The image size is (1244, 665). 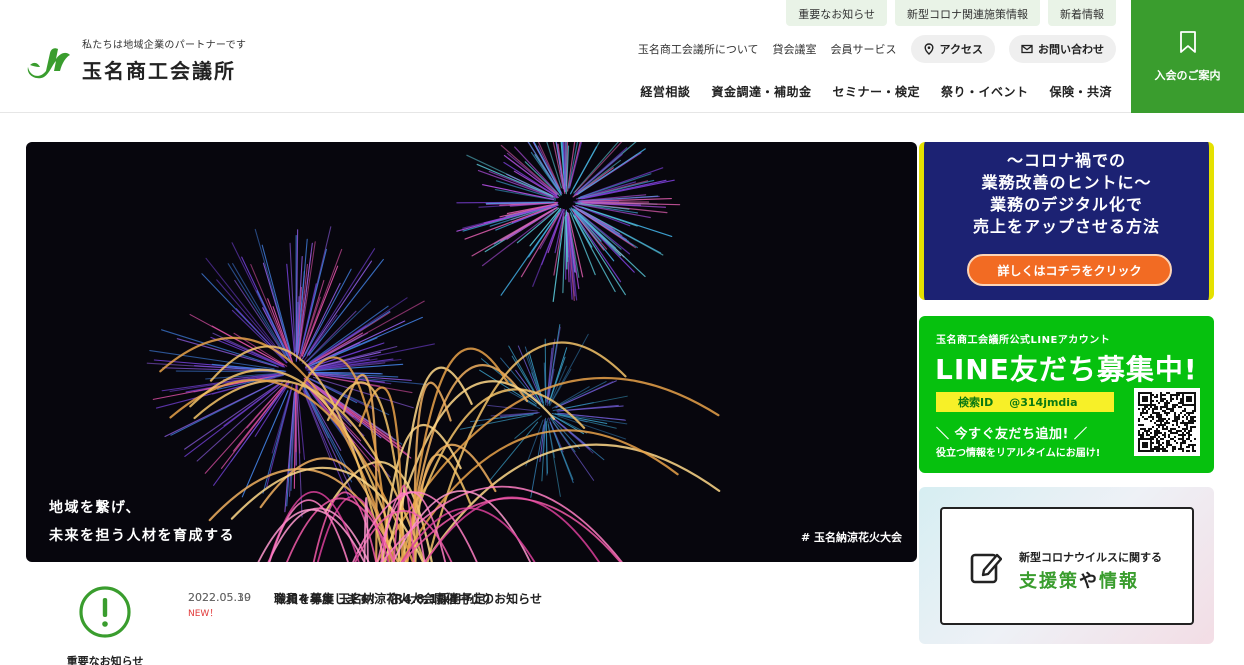 I want to click on important-notices-label: 重要なお知らせ, so click(x=105, y=660).